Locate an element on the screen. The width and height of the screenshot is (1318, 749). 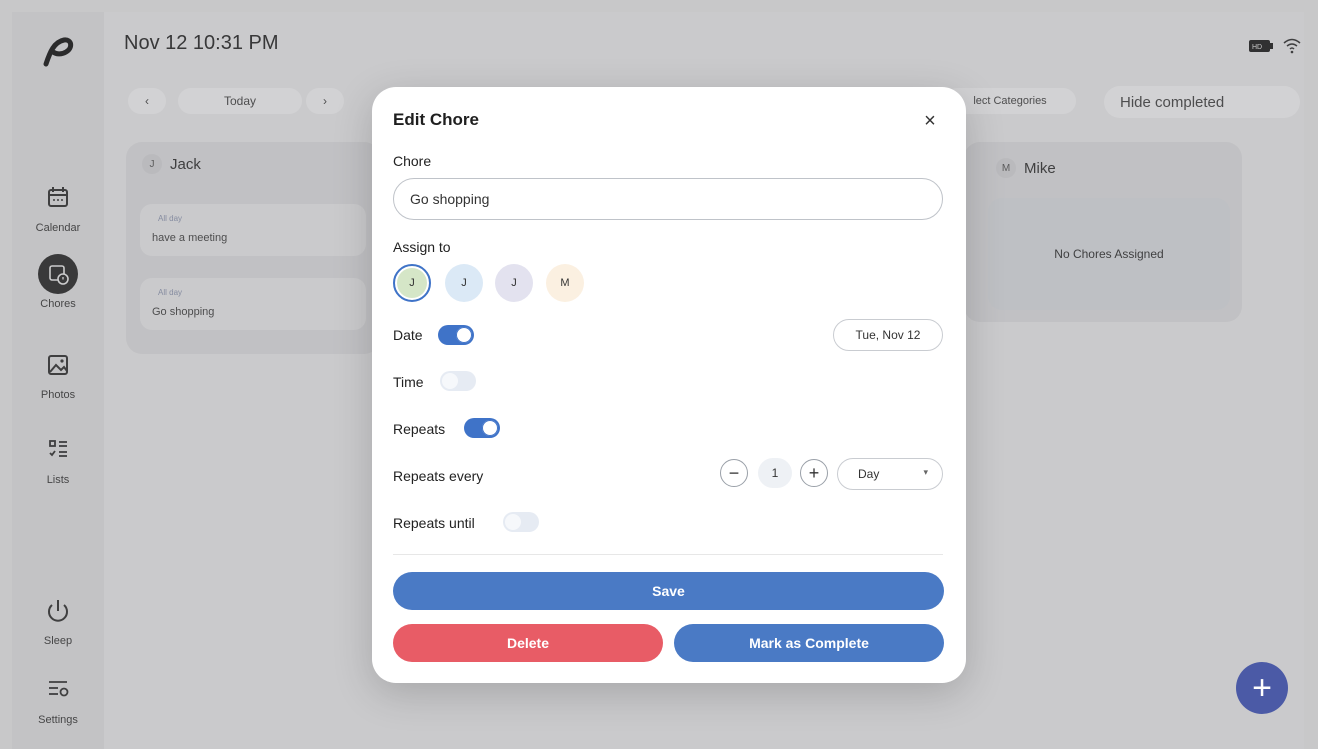
assign-label: Assign to is located at coordinates (422, 247).